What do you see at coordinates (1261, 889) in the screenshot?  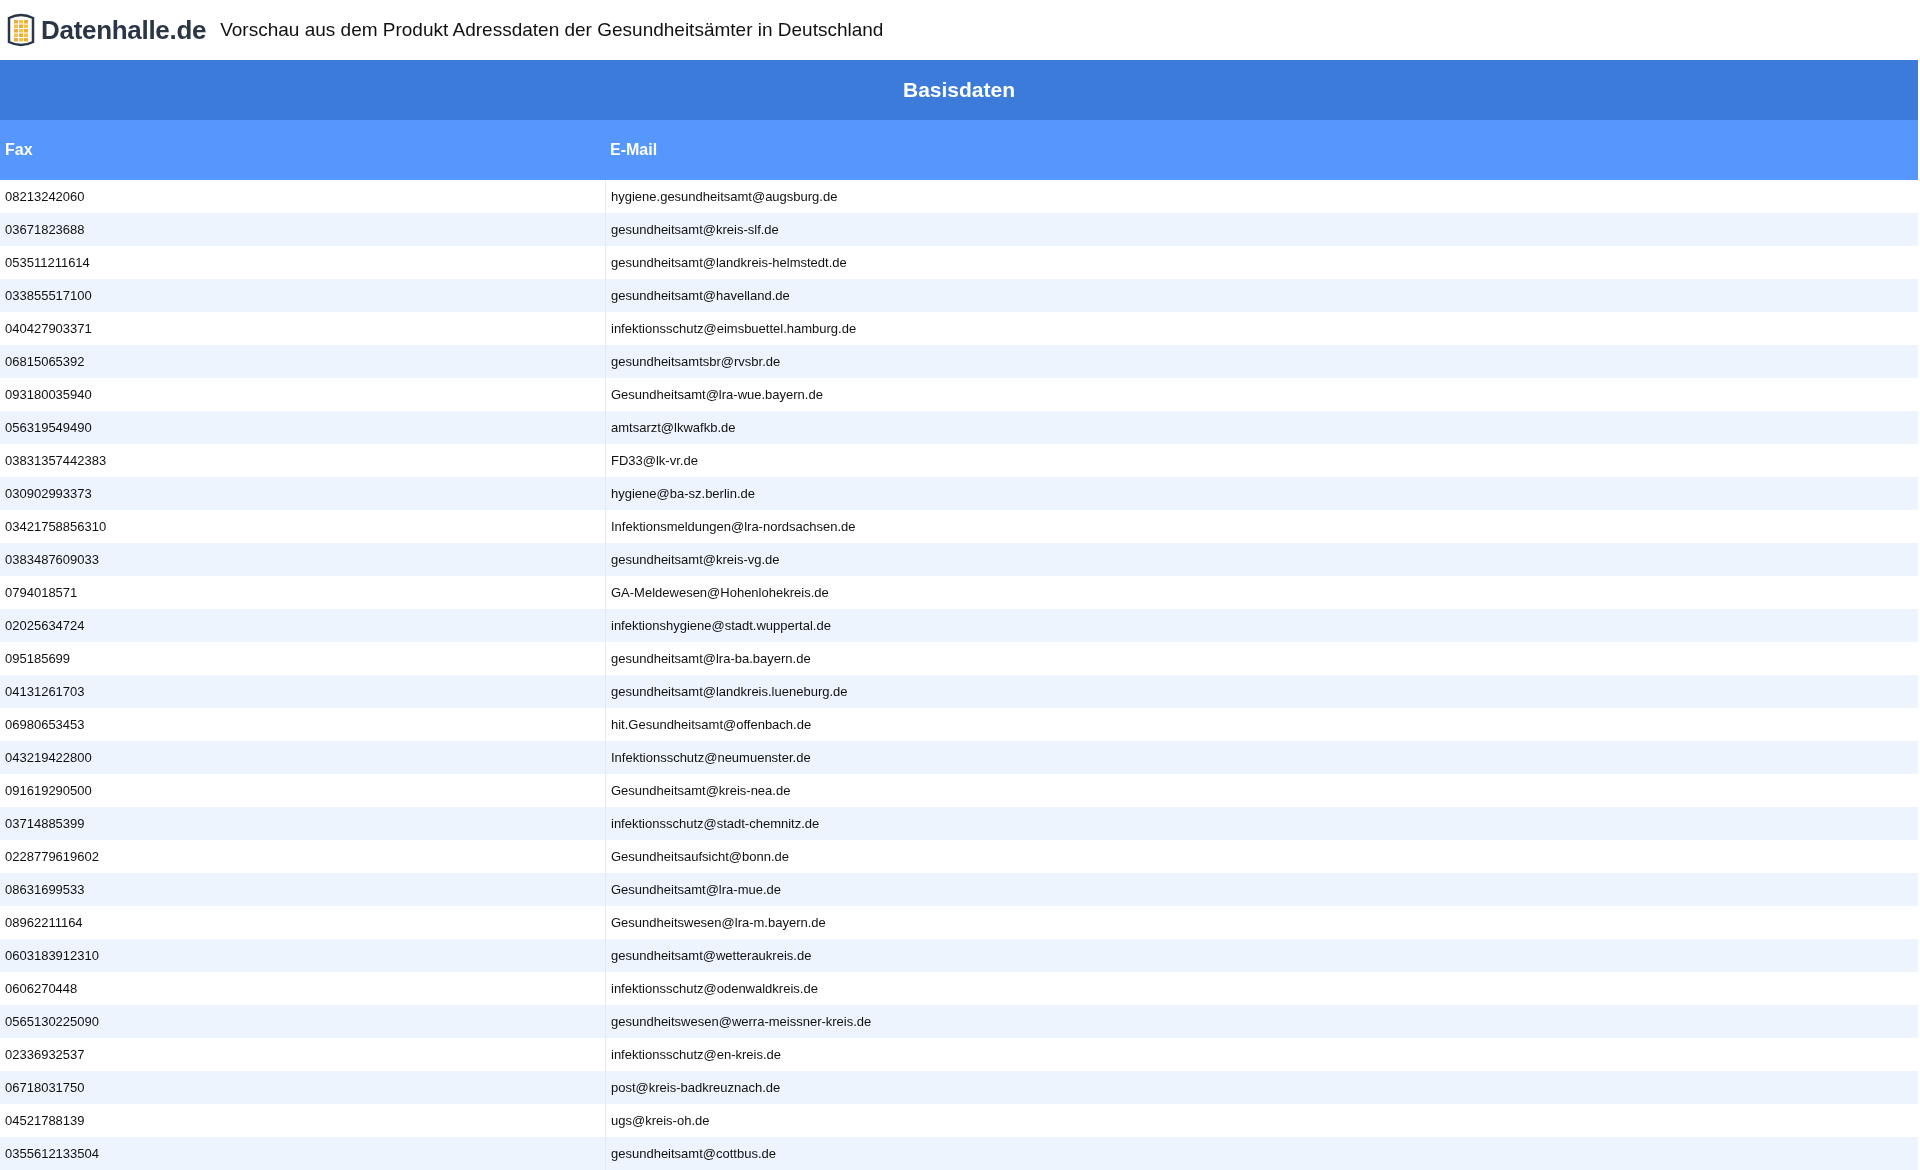 I see `table-cell: Gesundheitsamt@lra-mue.de` at bounding box center [1261, 889].